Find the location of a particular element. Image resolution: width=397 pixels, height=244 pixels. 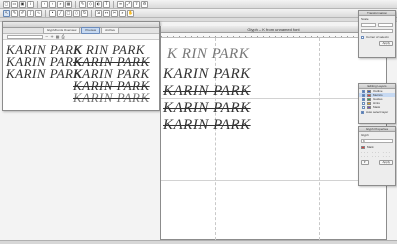

auto-select-checkbox is located at coordinates (362, 112).